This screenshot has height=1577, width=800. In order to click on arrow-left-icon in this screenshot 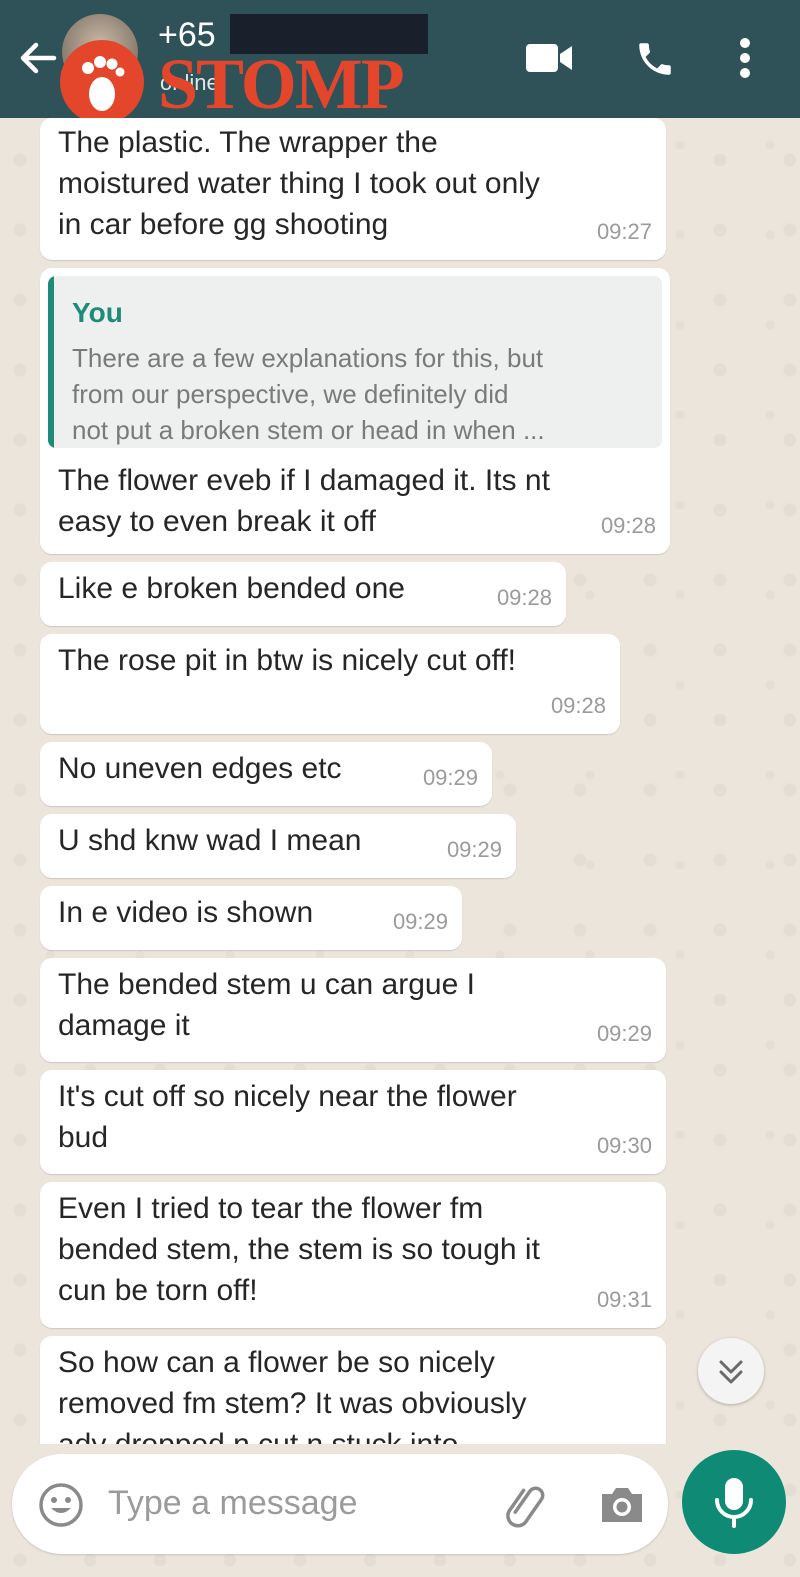, I will do `click(38, 58)`.